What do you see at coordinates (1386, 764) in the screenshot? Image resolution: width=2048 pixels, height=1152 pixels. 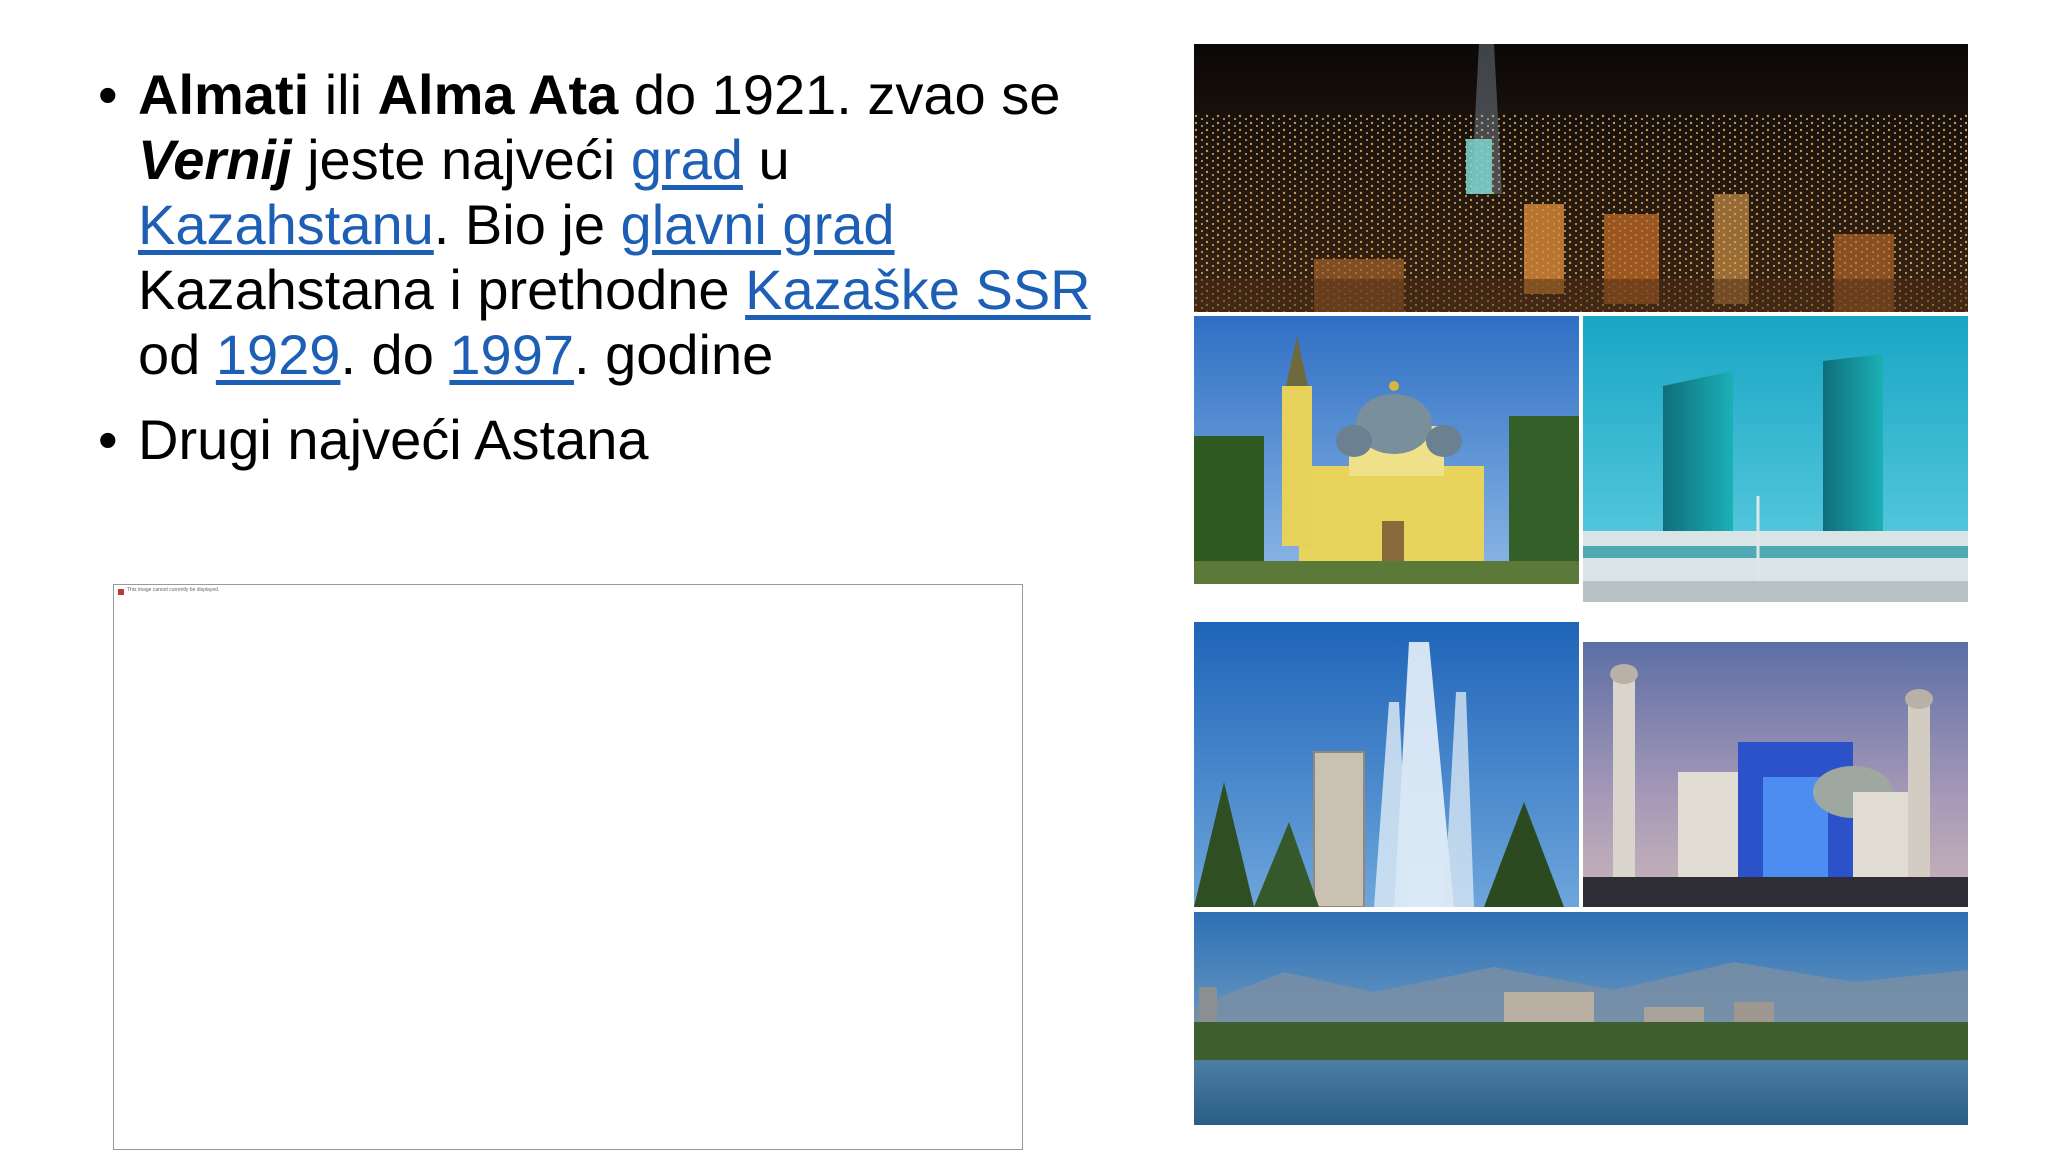 I see `photo-fountain` at bounding box center [1386, 764].